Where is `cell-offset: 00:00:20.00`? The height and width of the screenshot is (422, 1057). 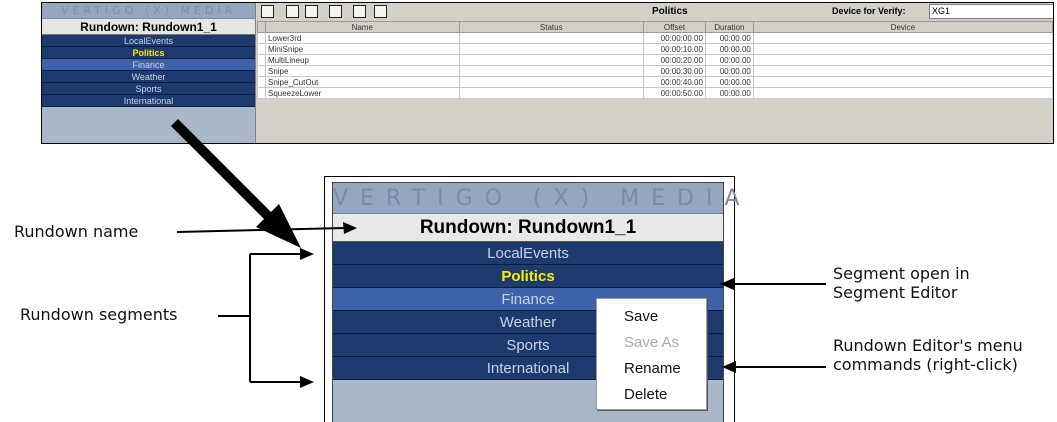 cell-offset: 00:00:20.00 is located at coordinates (674, 60).